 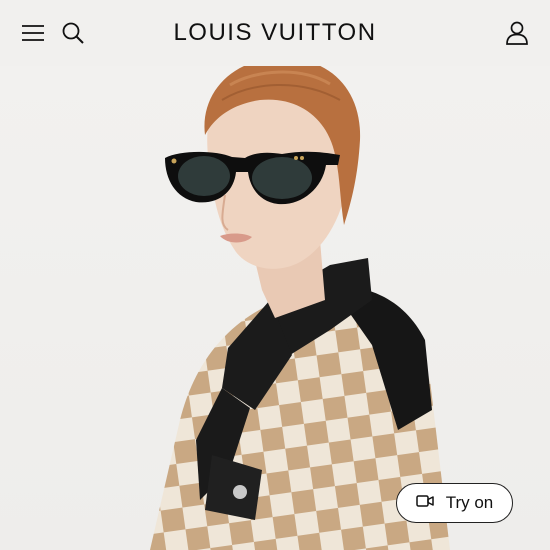 I want to click on video-camera-icon, so click(x=424, y=503).